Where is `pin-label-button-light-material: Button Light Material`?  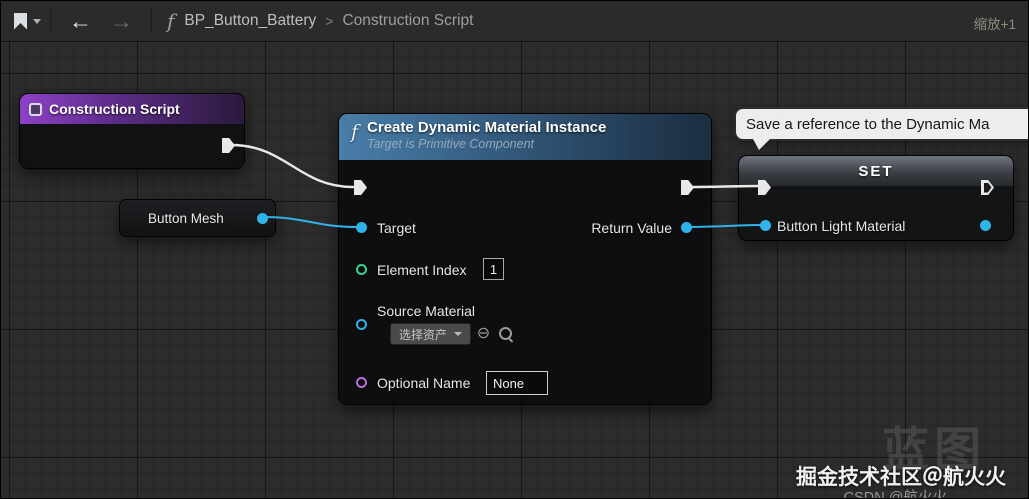
pin-label-button-light-material: Button Light Material is located at coordinates (841, 226).